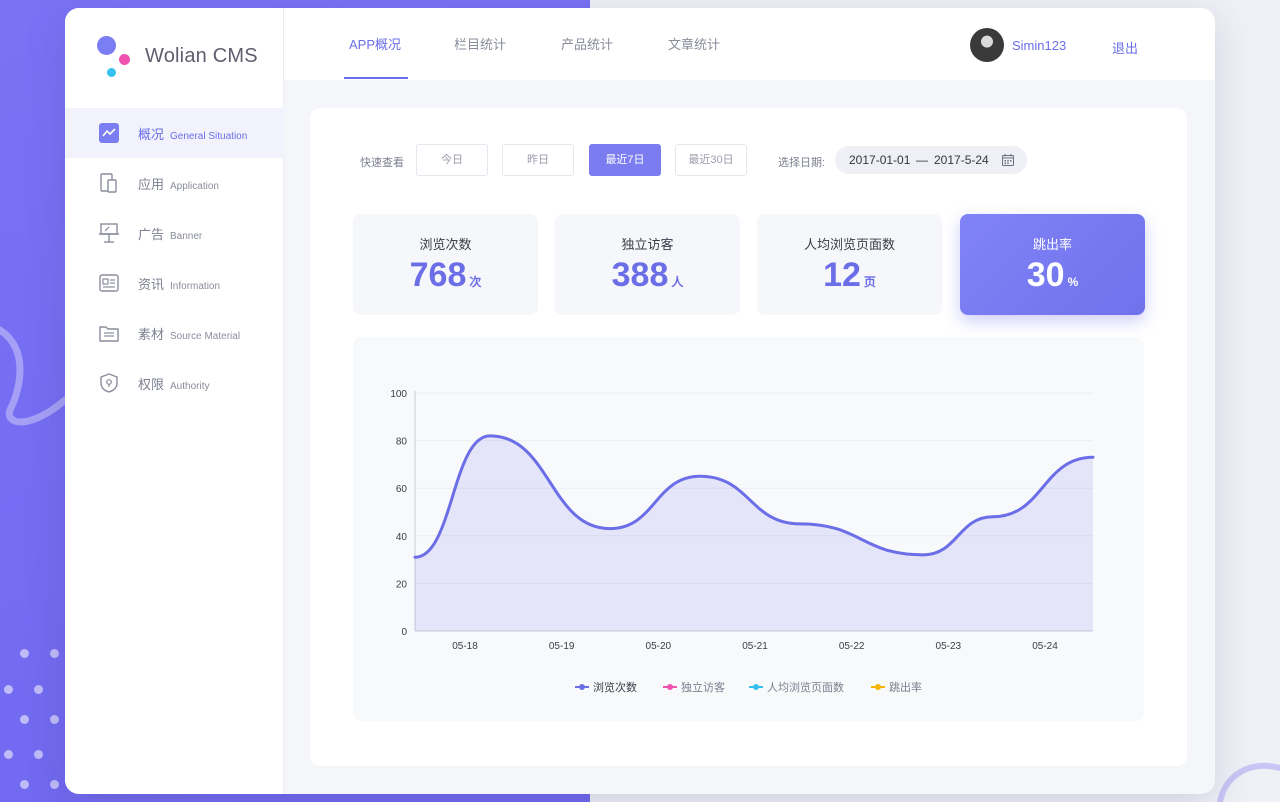 The height and width of the screenshot is (802, 1280). Describe the element at coordinates (677, 282) in the screenshot. I see `stat-unit: 人` at that location.